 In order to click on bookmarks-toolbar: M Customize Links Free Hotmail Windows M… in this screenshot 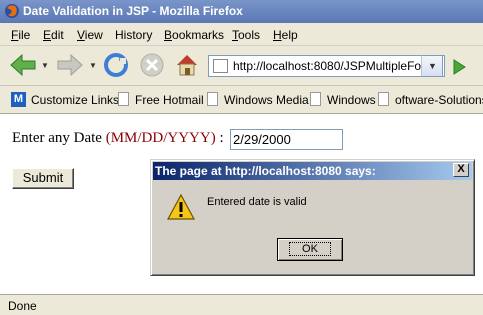, I will do `click(241, 100)`.